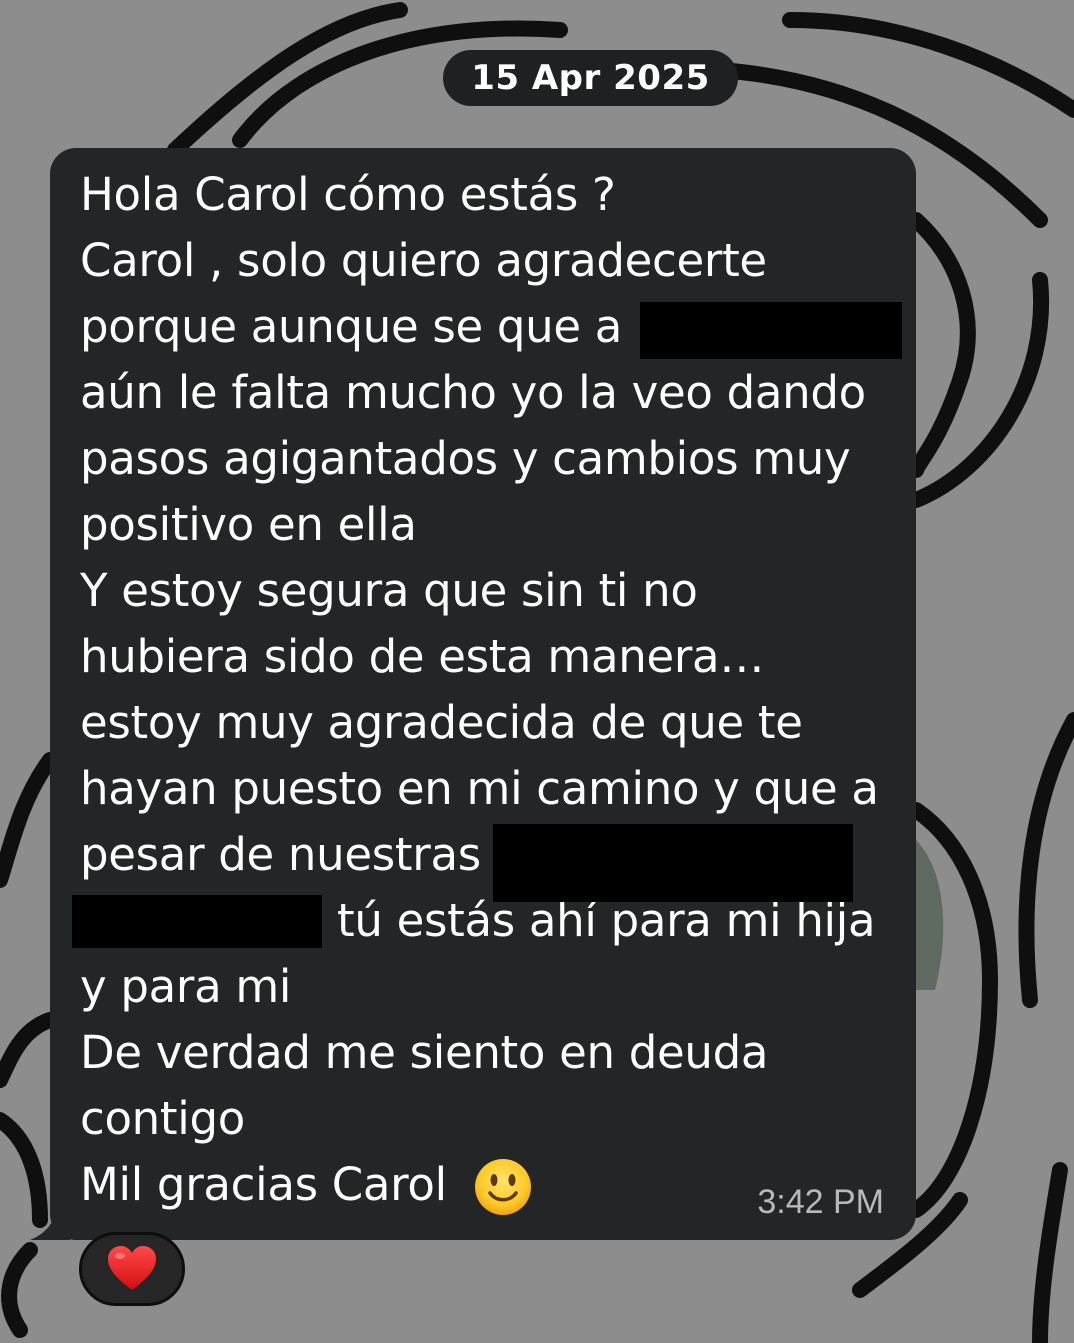  Describe the element at coordinates (162, 1118) in the screenshot. I see `message-line: contigo` at that location.